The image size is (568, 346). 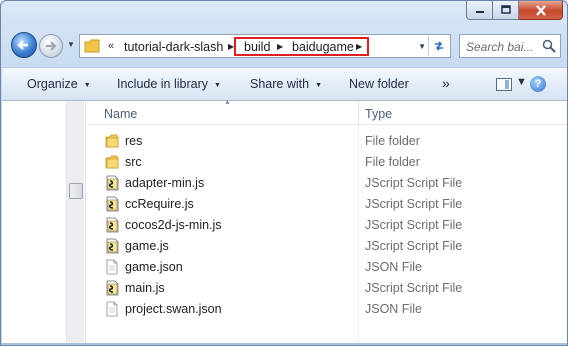 I want to click on minimize-icon, so click(x=479, y=12).